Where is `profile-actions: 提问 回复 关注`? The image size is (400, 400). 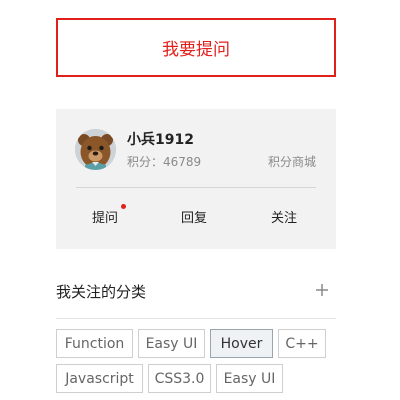 profile-actions: 提问 回复 关注 is located at coordinates (196, 216).